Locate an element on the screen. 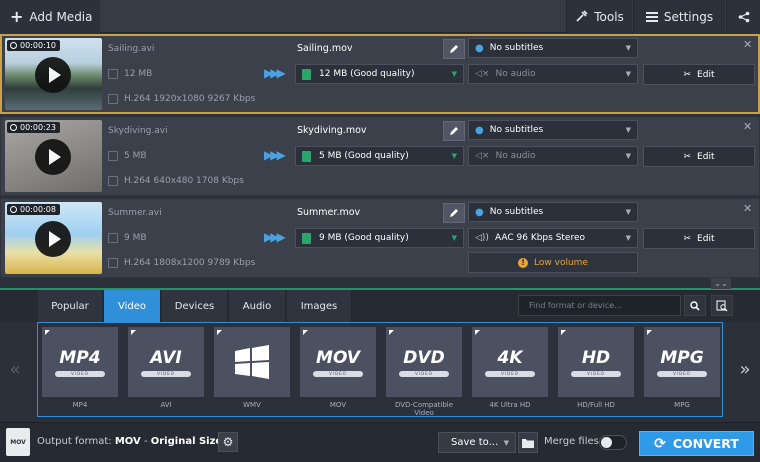 Image resolution: width=760 pixels, height=462 pixels. tab-audio: Audio is located at coordinates (257, 306).